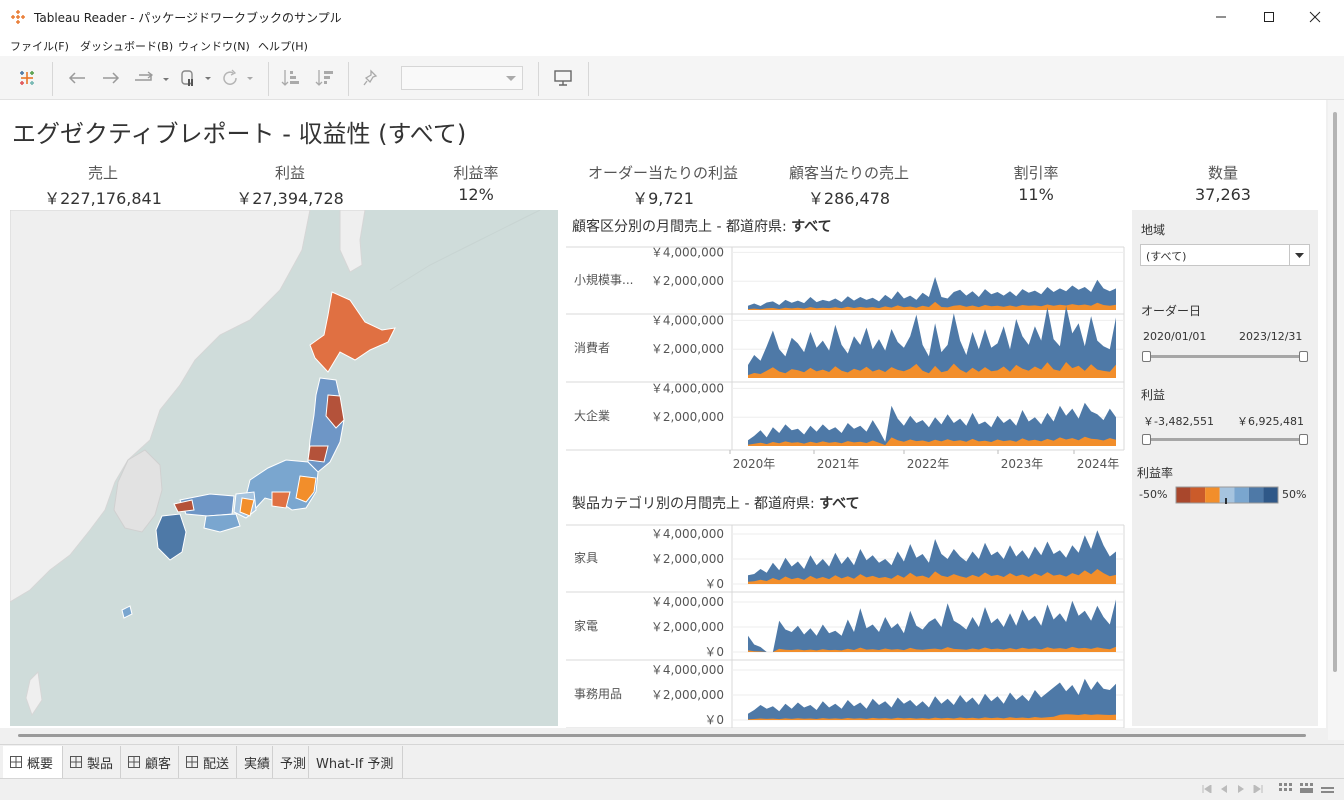  I want to click on hokkaido, so click(352, 332).